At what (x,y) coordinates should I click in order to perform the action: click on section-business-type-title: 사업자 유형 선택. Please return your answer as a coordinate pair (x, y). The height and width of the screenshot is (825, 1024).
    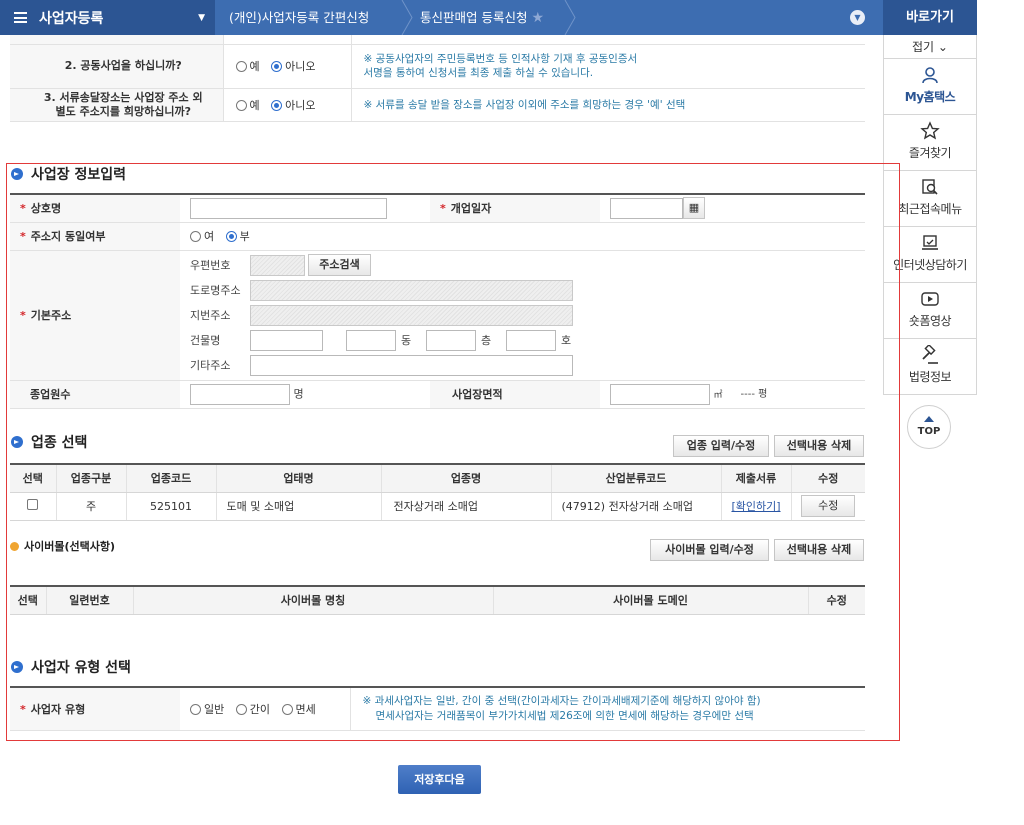
    Looking at the image, I should click on (71, 667).